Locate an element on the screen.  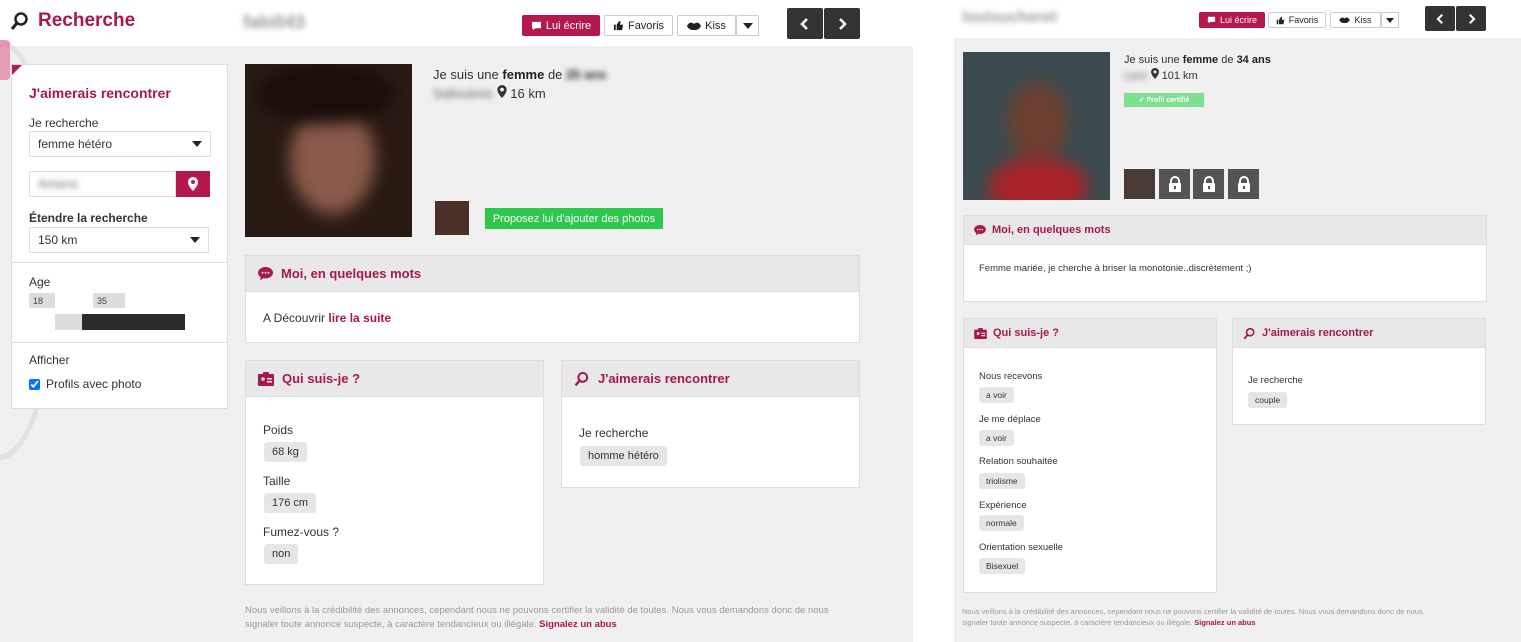
certified-badge: ✓ Profil certifié is located at coordinates (1164, 100).